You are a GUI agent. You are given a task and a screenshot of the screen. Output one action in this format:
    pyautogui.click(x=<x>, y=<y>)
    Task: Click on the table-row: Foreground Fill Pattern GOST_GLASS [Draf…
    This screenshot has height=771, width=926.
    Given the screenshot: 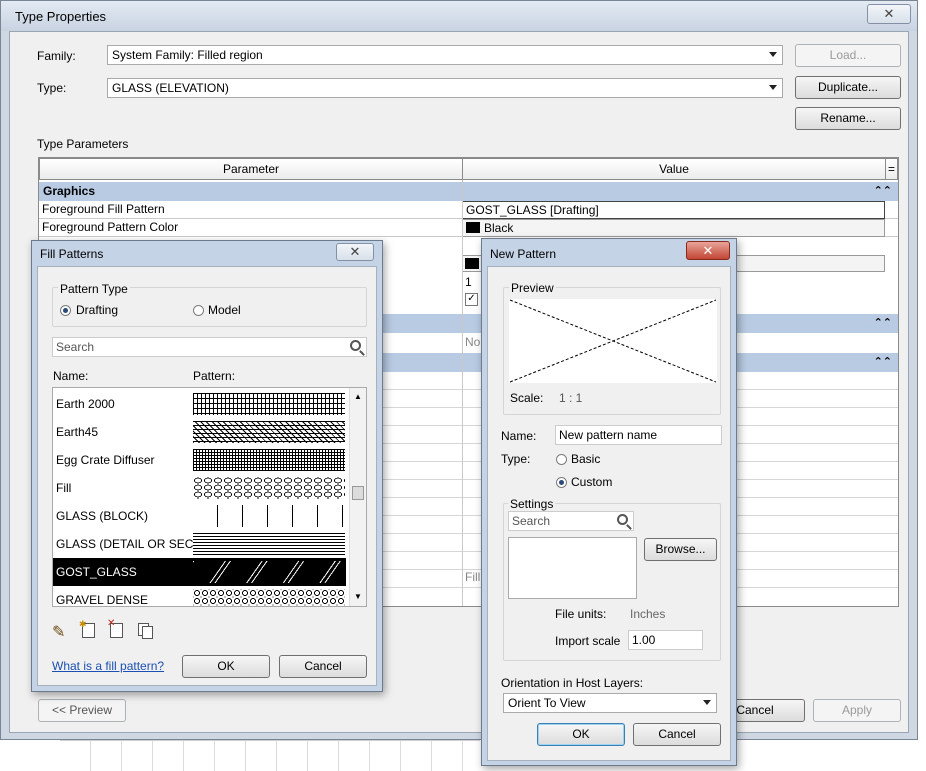 What is the action you would take?
    pyautogui.click(x=468, y=210)
    